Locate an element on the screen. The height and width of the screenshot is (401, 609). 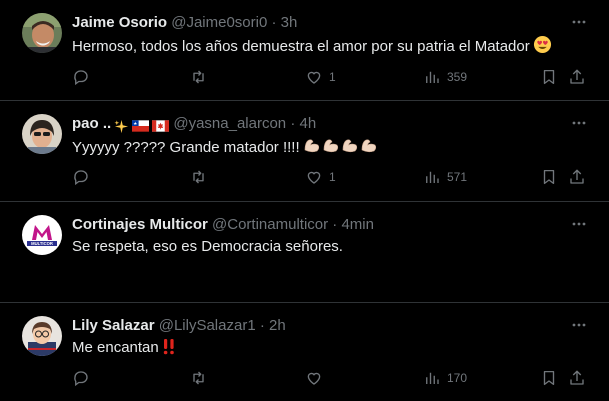
tweet-text-body: Se respeta, eso es Democracia señores. is located at coordinates (207, 246).